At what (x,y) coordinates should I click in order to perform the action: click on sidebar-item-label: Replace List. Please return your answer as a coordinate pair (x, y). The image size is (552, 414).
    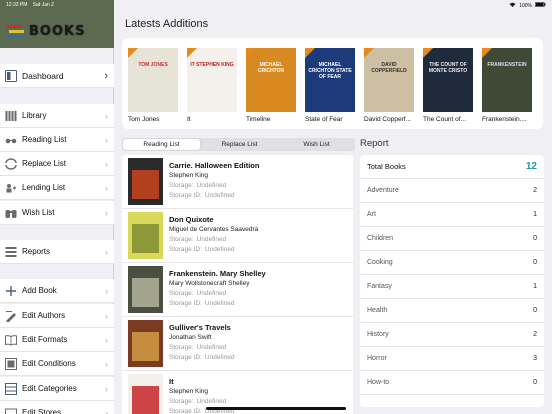
    Looking at the image, I should click on (44, 163).